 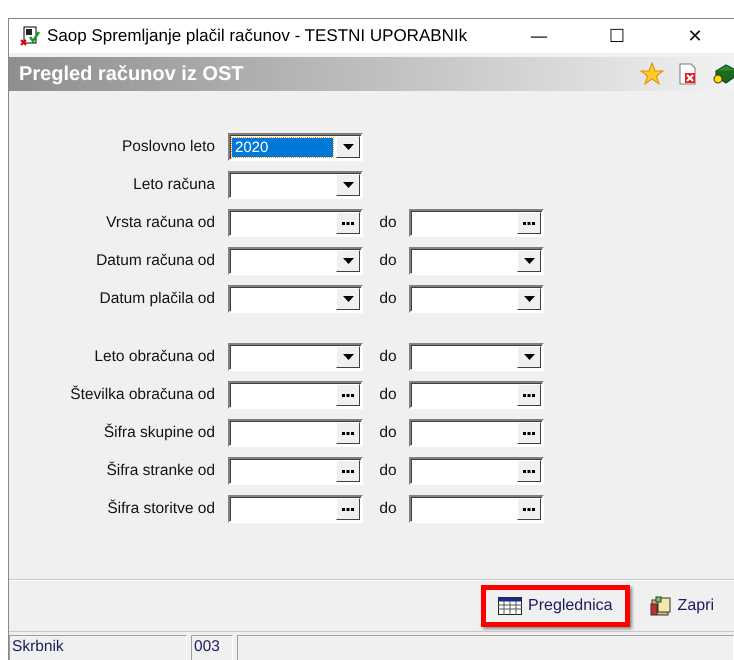 What do you see at coordinates (157, 299) in the screenshot?
I see `field-label: Datum plačila od` at bounding box center [157, 299].